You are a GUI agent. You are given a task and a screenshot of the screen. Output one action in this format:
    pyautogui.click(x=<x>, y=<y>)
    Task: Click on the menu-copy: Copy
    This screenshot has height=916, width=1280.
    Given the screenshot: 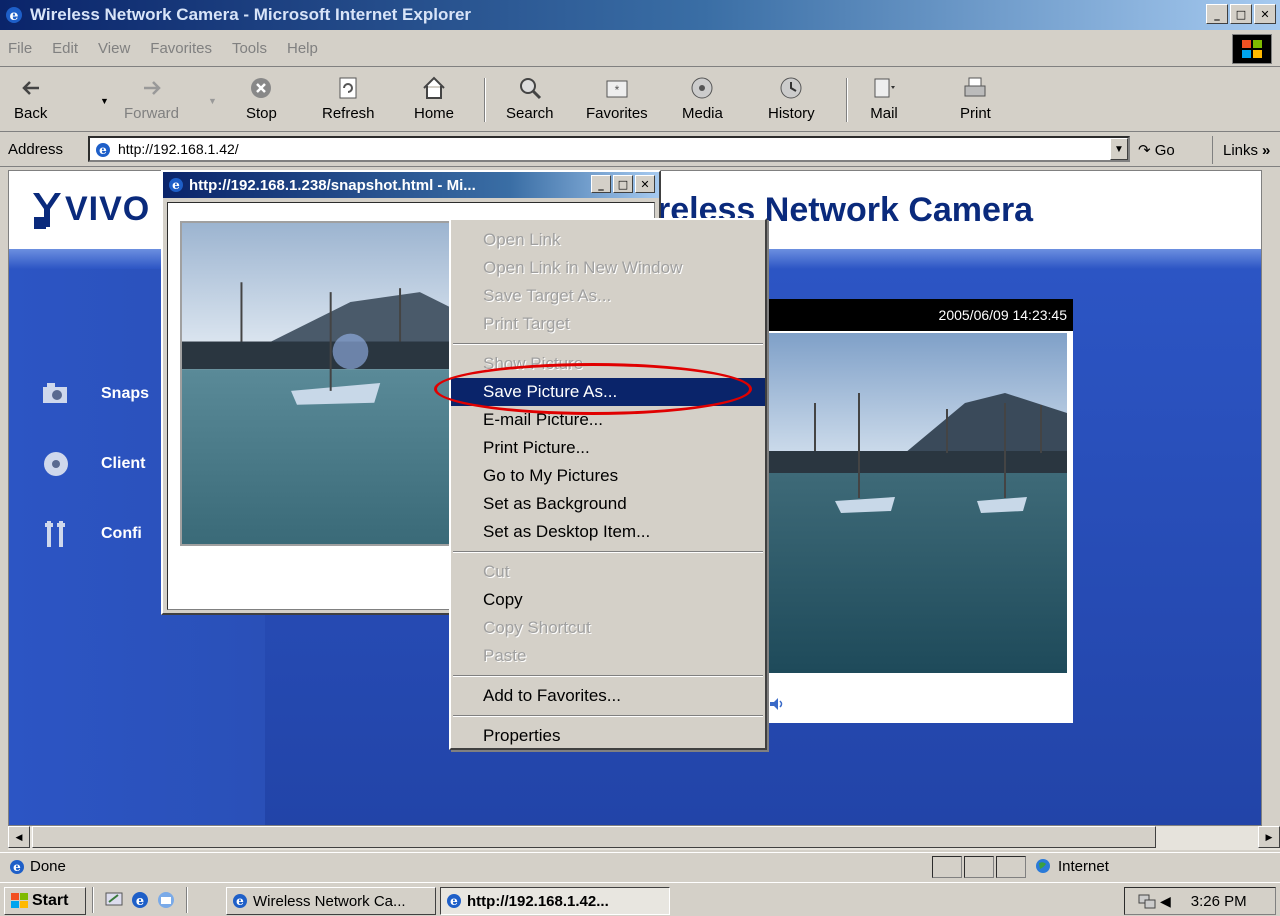 What is the action you would take?
    pyautogui.click(x=608, y=600)
    